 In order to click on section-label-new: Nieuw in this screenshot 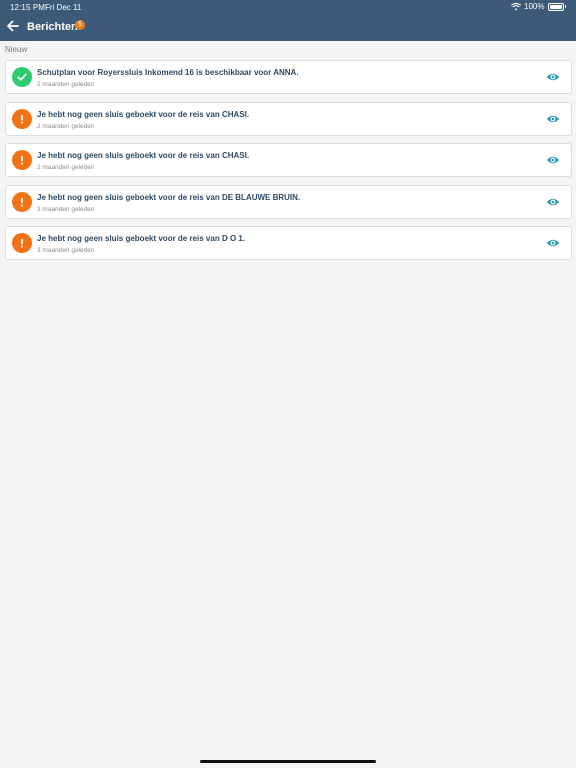, I will do `click(16, 49)`.